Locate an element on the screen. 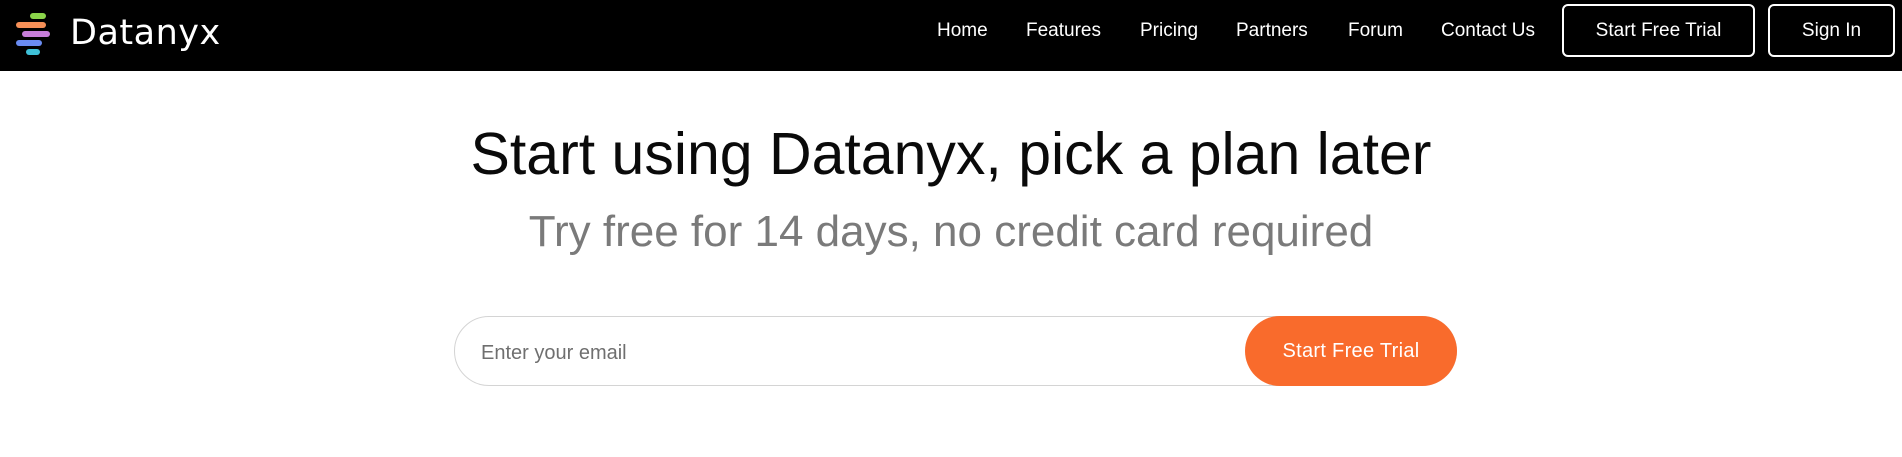 The image size is (1902, 457). logo-icon is located at coordinates (38, 33).